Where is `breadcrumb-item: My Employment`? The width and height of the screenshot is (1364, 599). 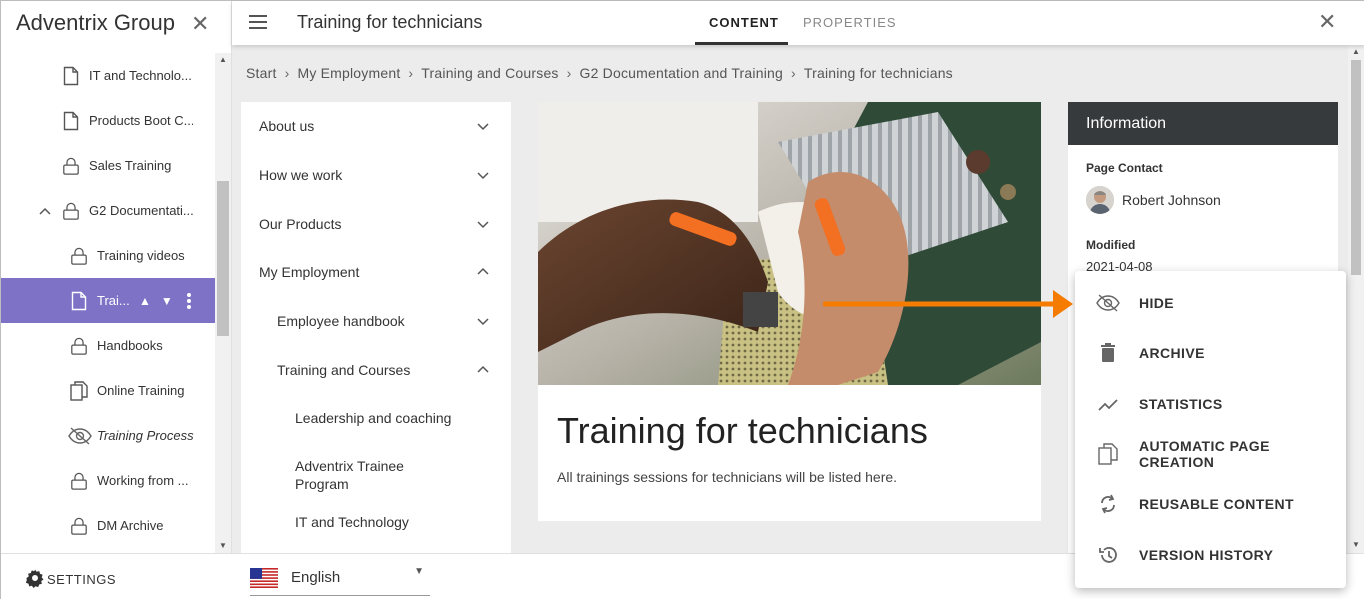
breadcrumb-item: My Employment is located at coordinates (348, 73).